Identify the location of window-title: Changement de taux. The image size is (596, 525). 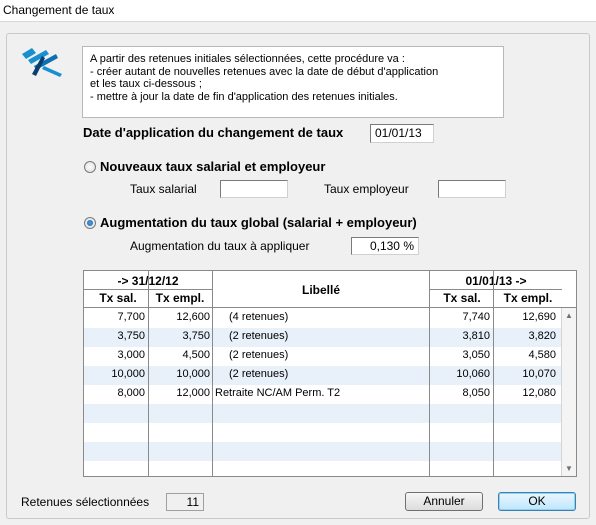
(59, 10).